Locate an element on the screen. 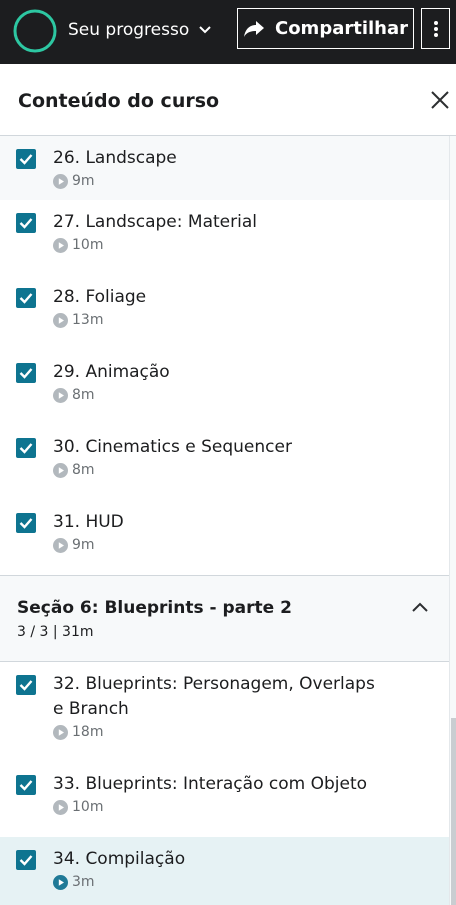 This screenshot has width=456, height=905. lecture-title: 31. HUD is located at coordinates (88, 522).